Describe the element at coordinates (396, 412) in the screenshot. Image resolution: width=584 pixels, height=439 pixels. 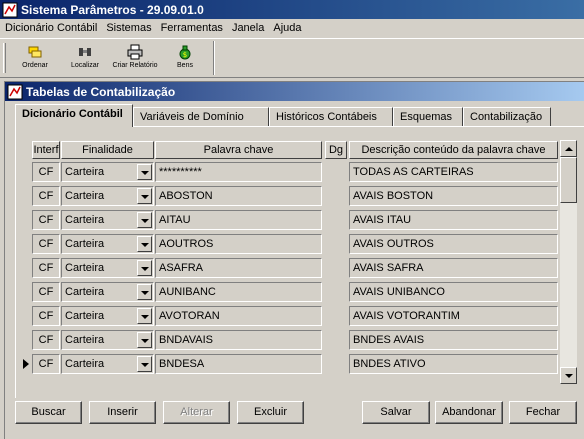
I see `salvar-button: Salvar` at that location.